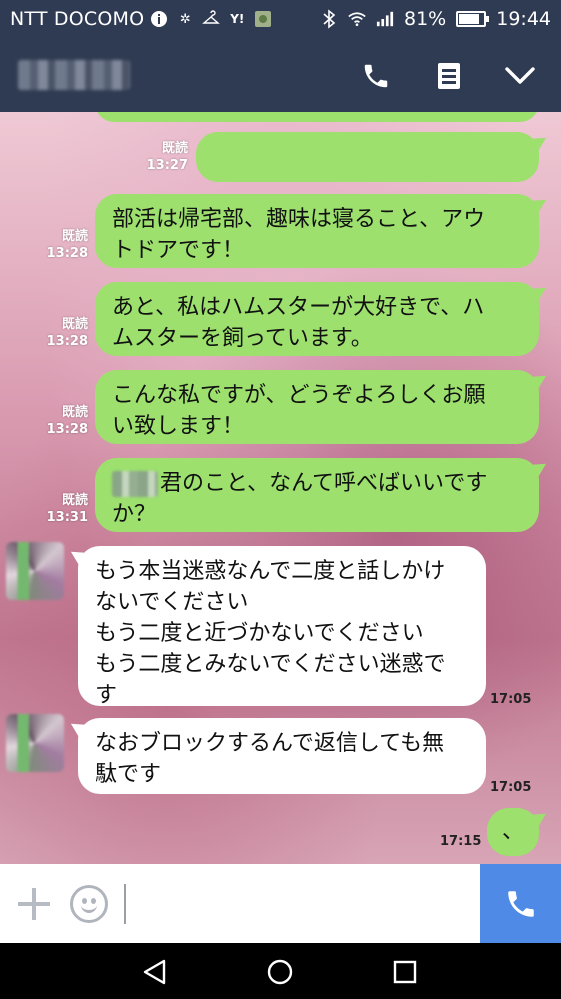 This screenshot has height=999, width=561. Describe the element at coordinates (155, 972) in the screenshot. I see `back-icon` at that location.